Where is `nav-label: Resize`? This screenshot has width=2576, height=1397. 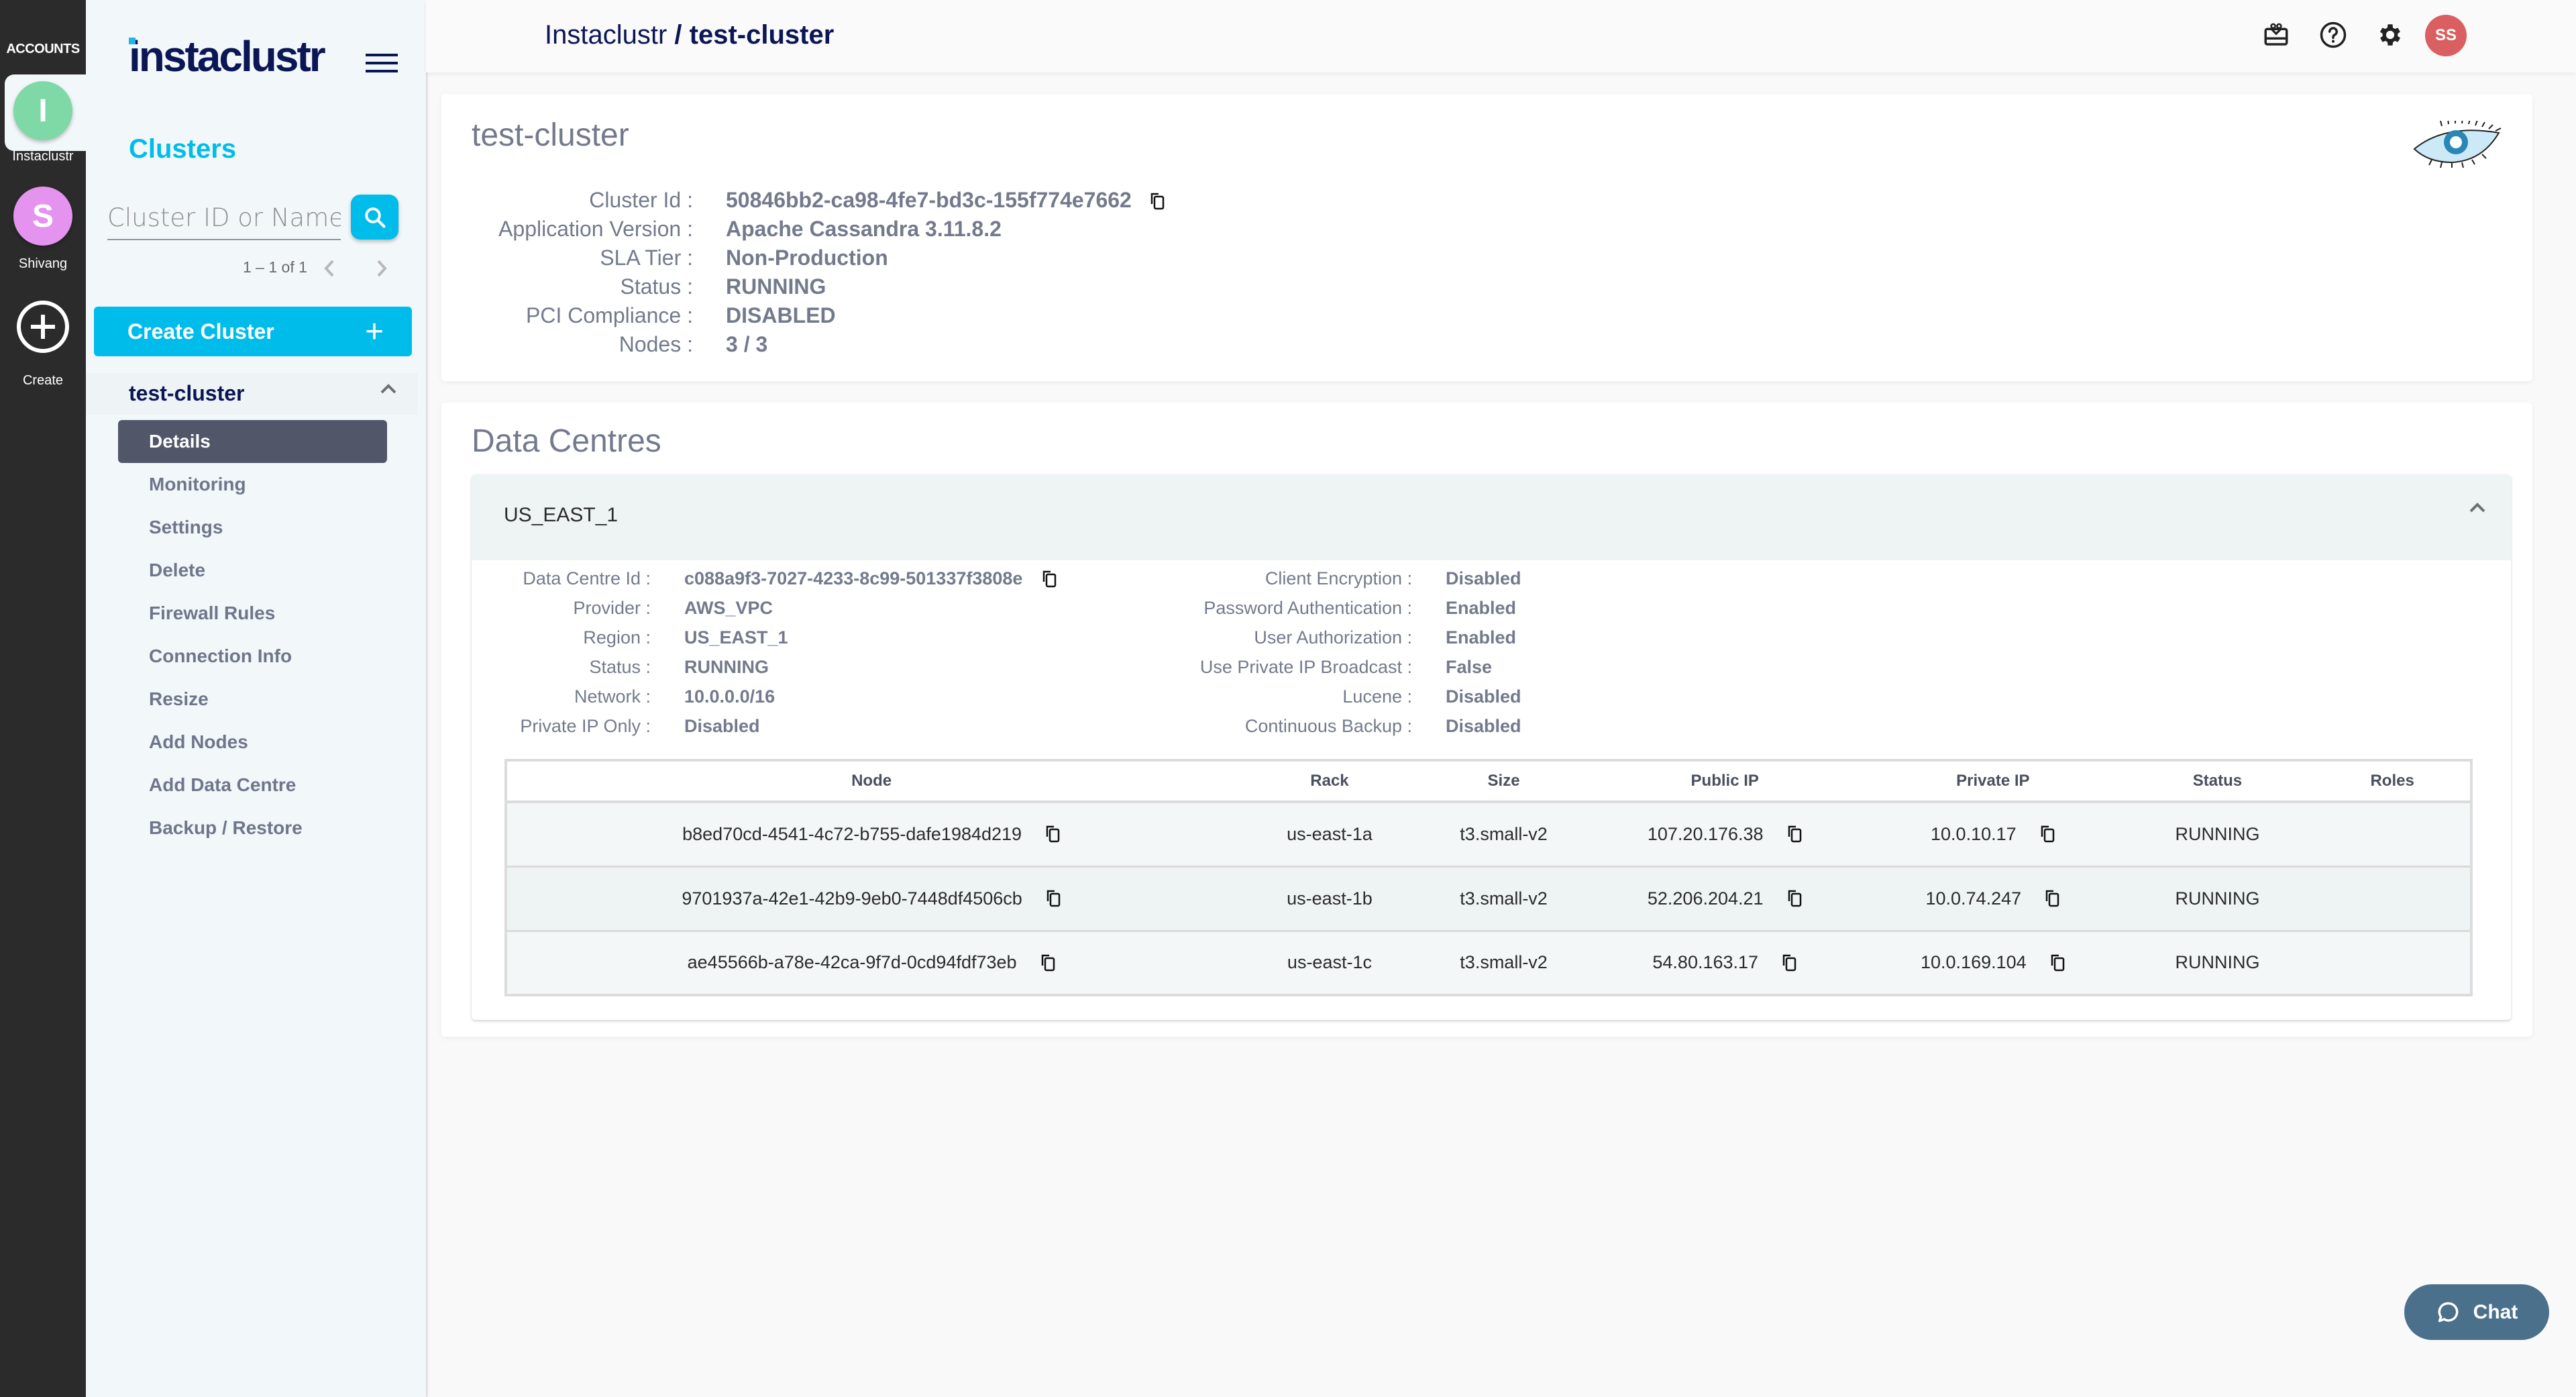 nav-label: Resize is located at coordinates (179, 698).